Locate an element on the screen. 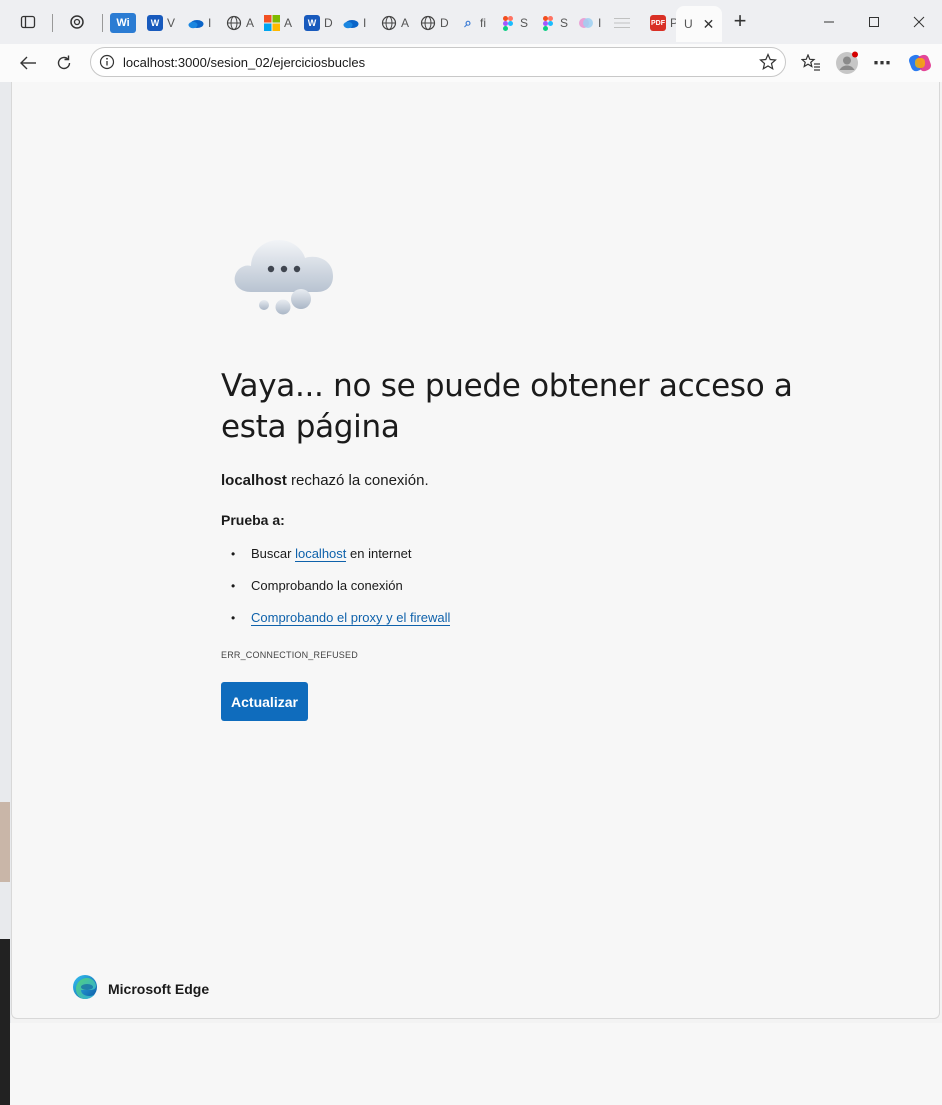 This screenshot has height=1105, width=942. refused-message: localhost rechazó la conexión. is located at coordinates (325, 480).